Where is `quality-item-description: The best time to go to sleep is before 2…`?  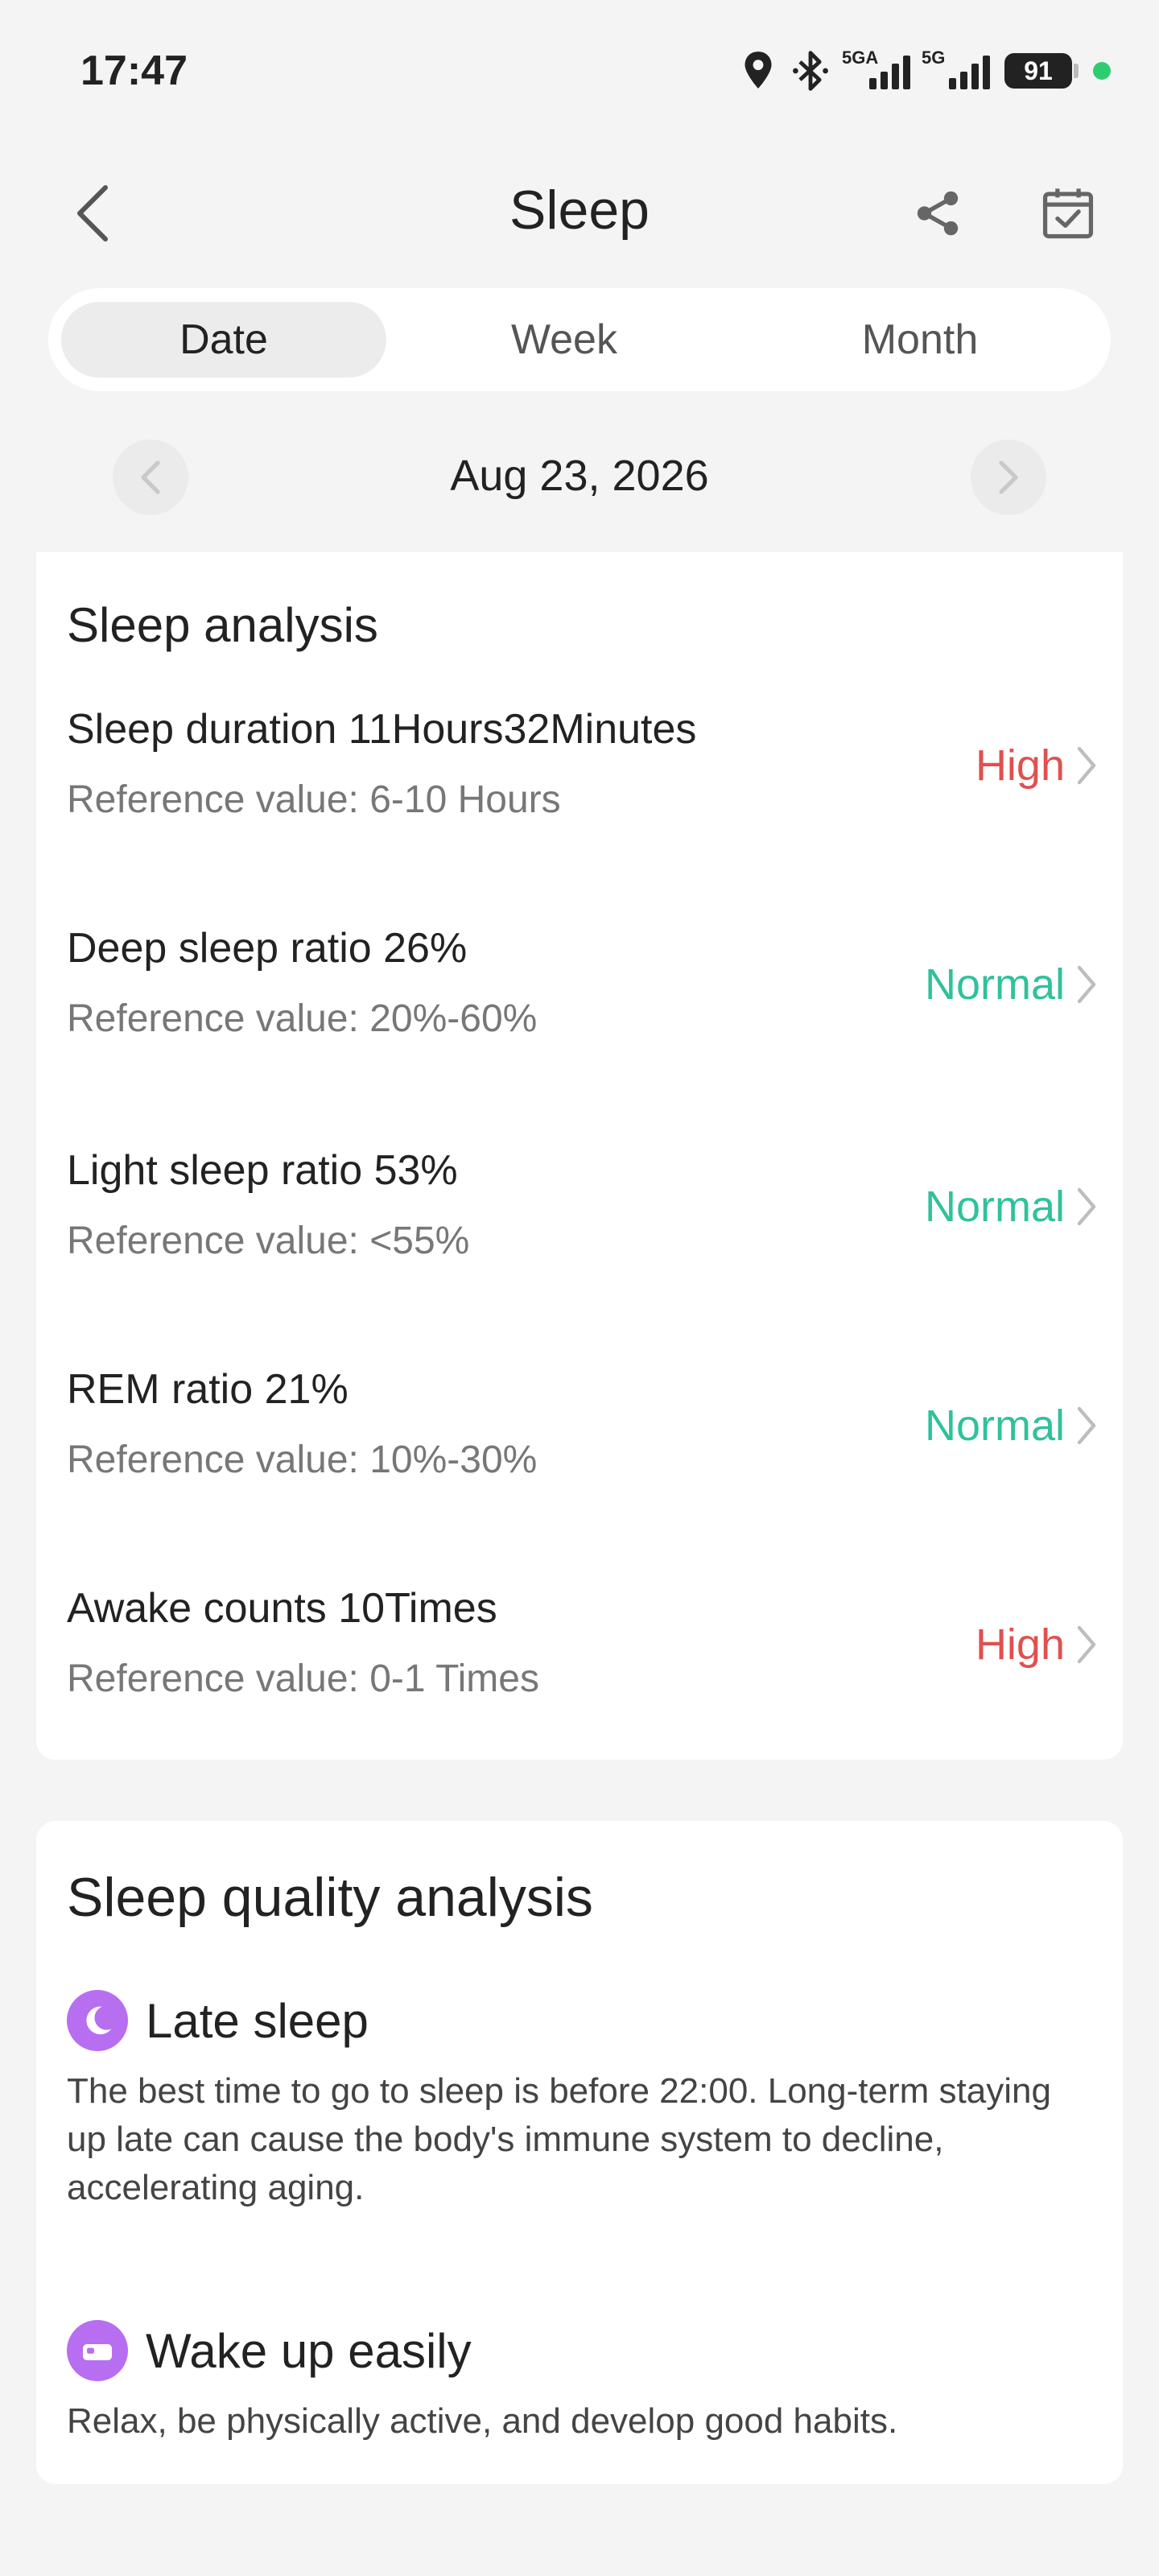
quality-item-description: The best time to go to sleep is before 2… is located at coordinates (559, 2139).